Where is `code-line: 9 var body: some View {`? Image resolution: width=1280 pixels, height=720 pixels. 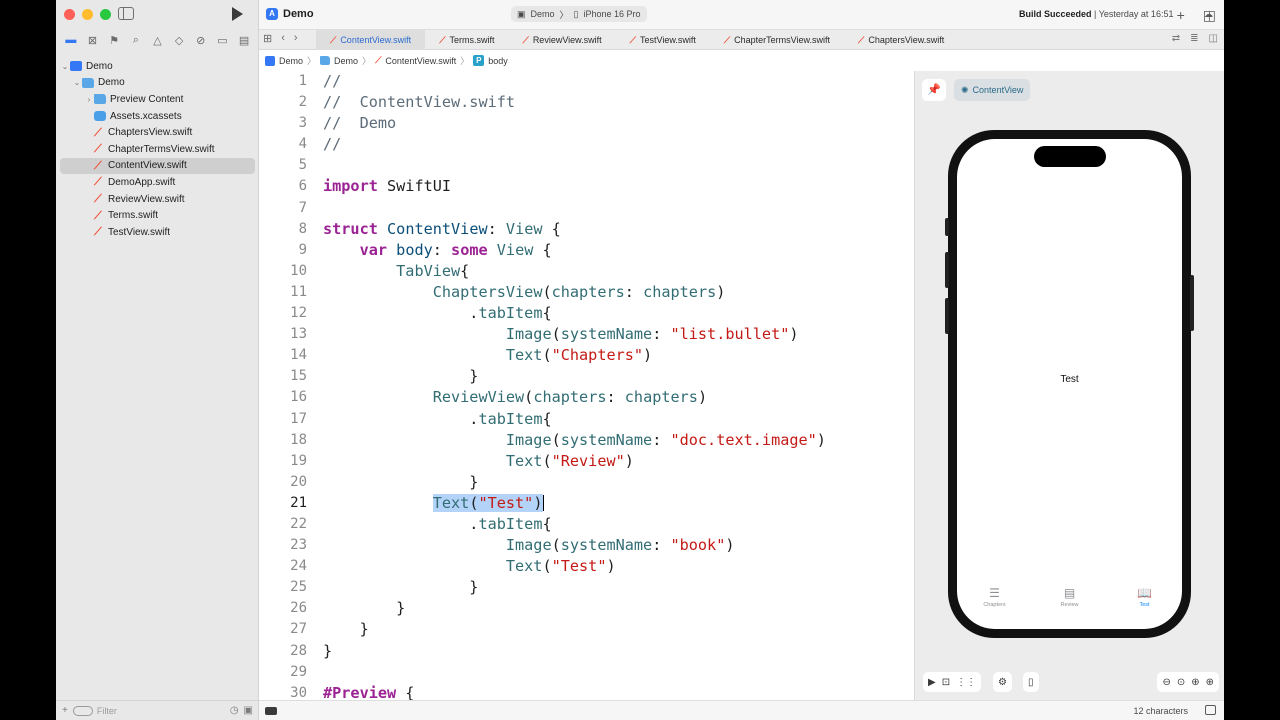
code-line: 9 var body: some View { is located at coordinates (586, 250).